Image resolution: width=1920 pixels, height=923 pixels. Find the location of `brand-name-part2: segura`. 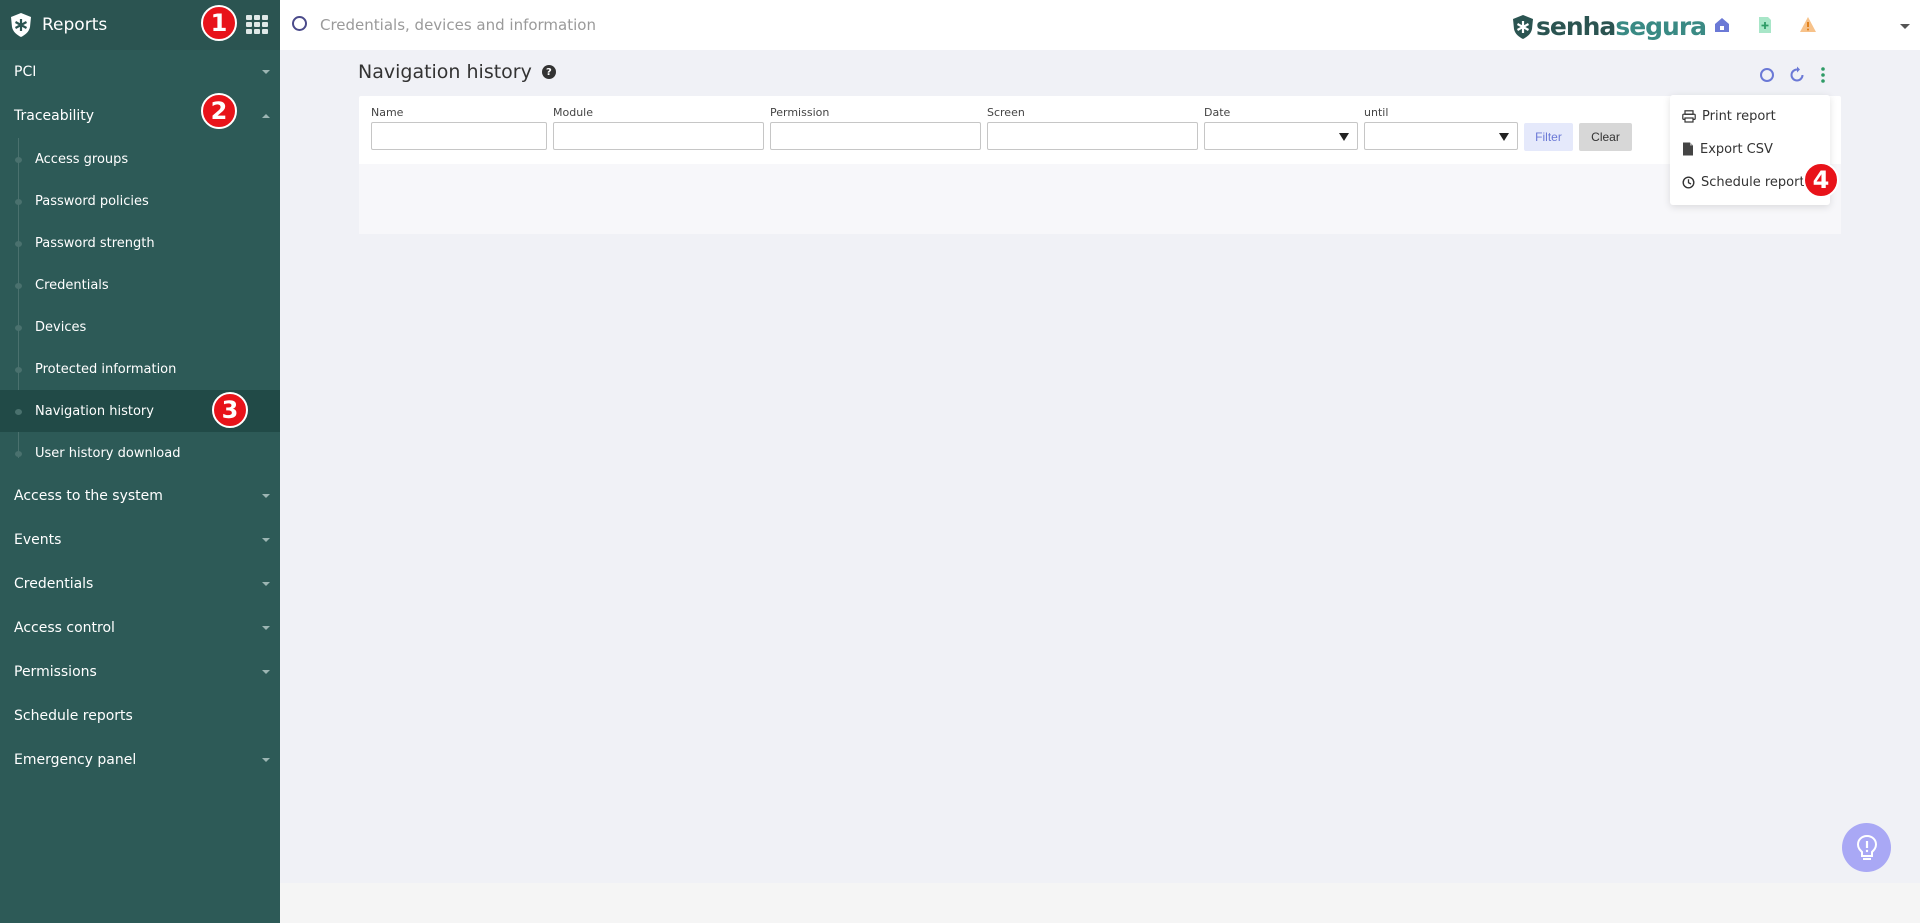

brand-name-part2: segura is located at coordinates (1661, 26).